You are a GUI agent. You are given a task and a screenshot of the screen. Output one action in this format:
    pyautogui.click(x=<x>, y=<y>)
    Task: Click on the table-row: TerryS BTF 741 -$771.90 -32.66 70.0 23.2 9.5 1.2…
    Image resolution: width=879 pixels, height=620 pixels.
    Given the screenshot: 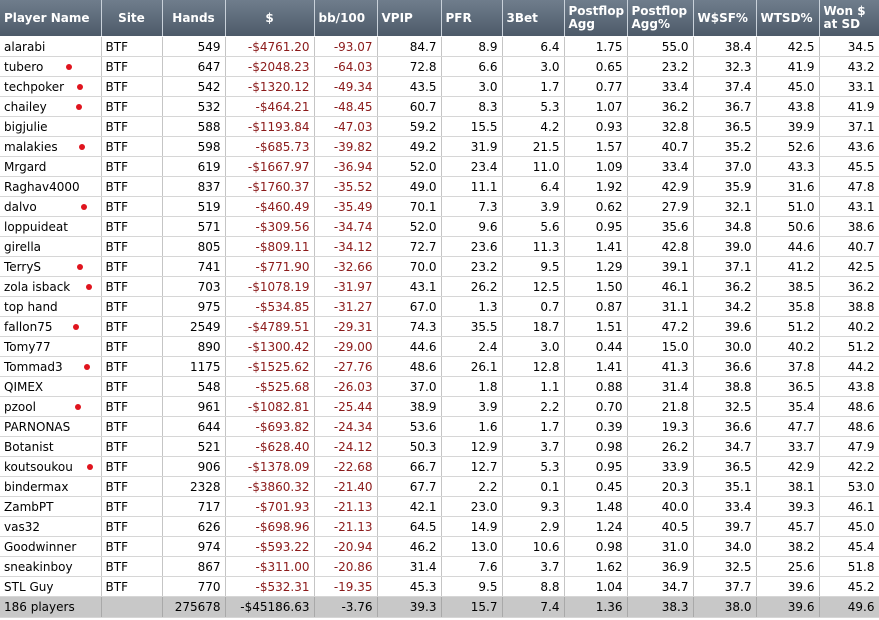 What is the action you would take?
    pyautogui.click(x=439, y=266)
    